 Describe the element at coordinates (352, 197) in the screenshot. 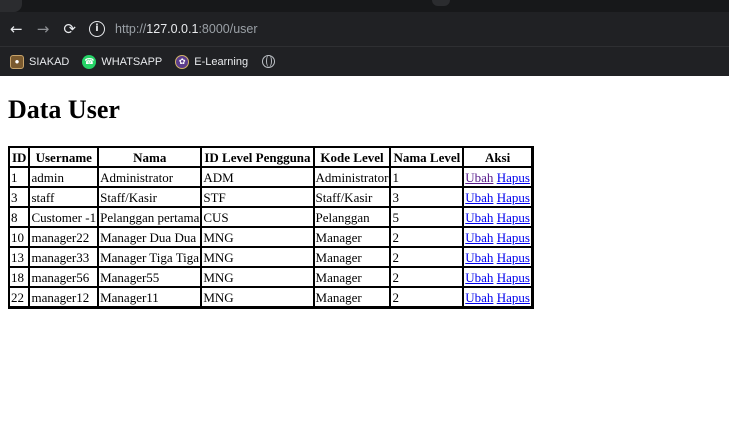

I see `cell-kode-level: Staff/Kasir` at that location.